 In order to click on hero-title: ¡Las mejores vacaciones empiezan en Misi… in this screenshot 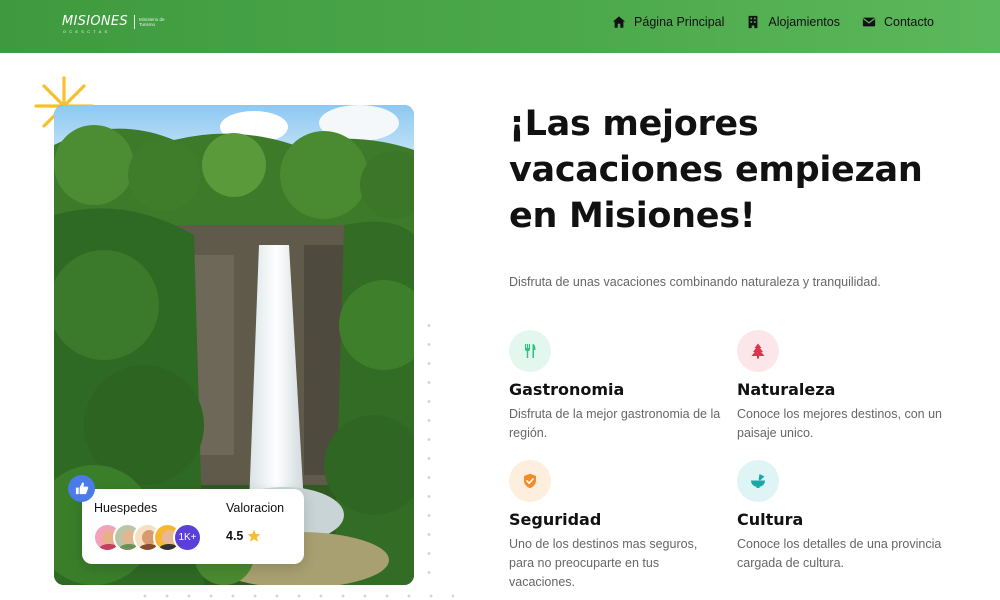, I will do `click(716, 170)`.